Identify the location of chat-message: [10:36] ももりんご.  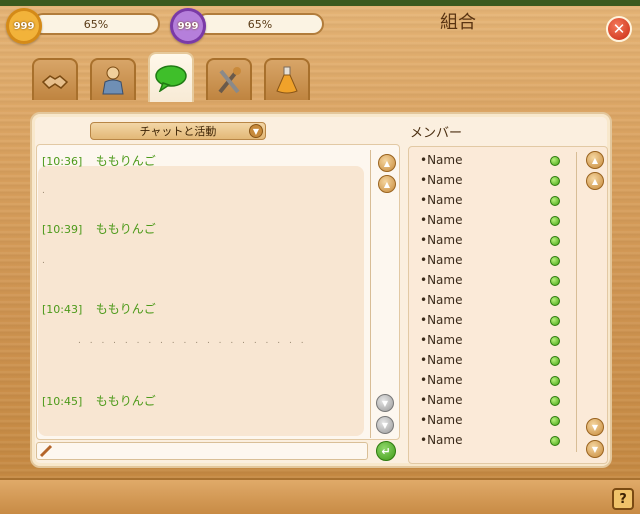
(99, 160).